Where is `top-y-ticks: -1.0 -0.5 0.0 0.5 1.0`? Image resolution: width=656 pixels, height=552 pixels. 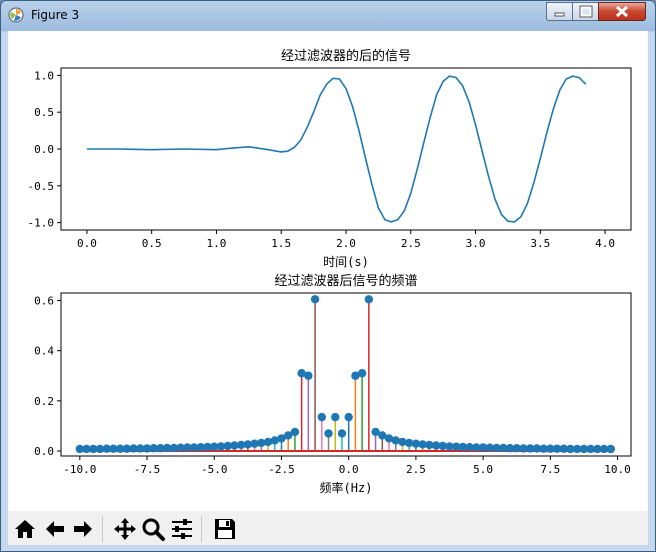 top-y-ticks: -1.0 -0.5 0.0 0.5 1.0 is located at coordinates (44, 149).